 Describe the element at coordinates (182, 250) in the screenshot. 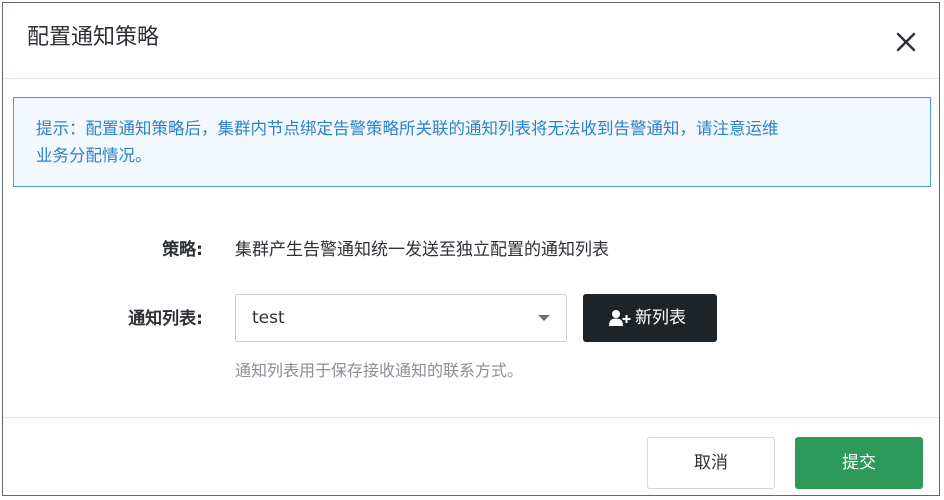

I see `strategy-label: 策略:` at that location.